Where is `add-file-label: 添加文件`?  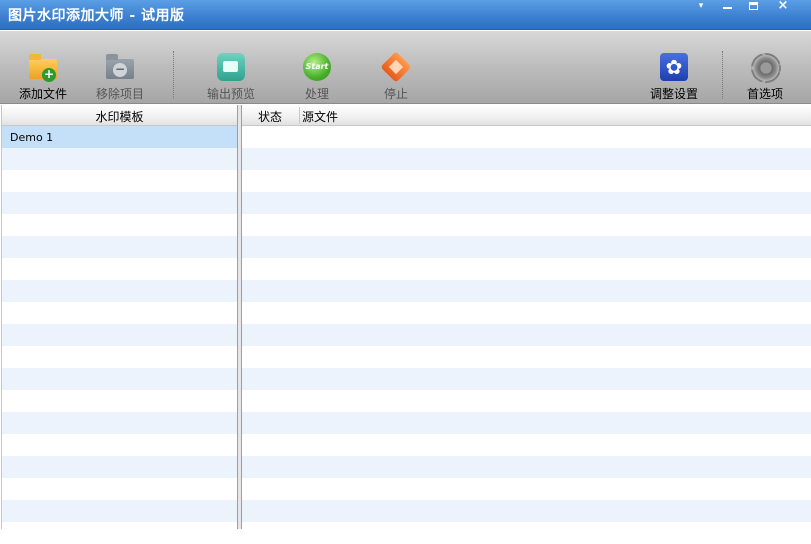
add-file-label: 添加文件 is located at coordinates (42, 94).